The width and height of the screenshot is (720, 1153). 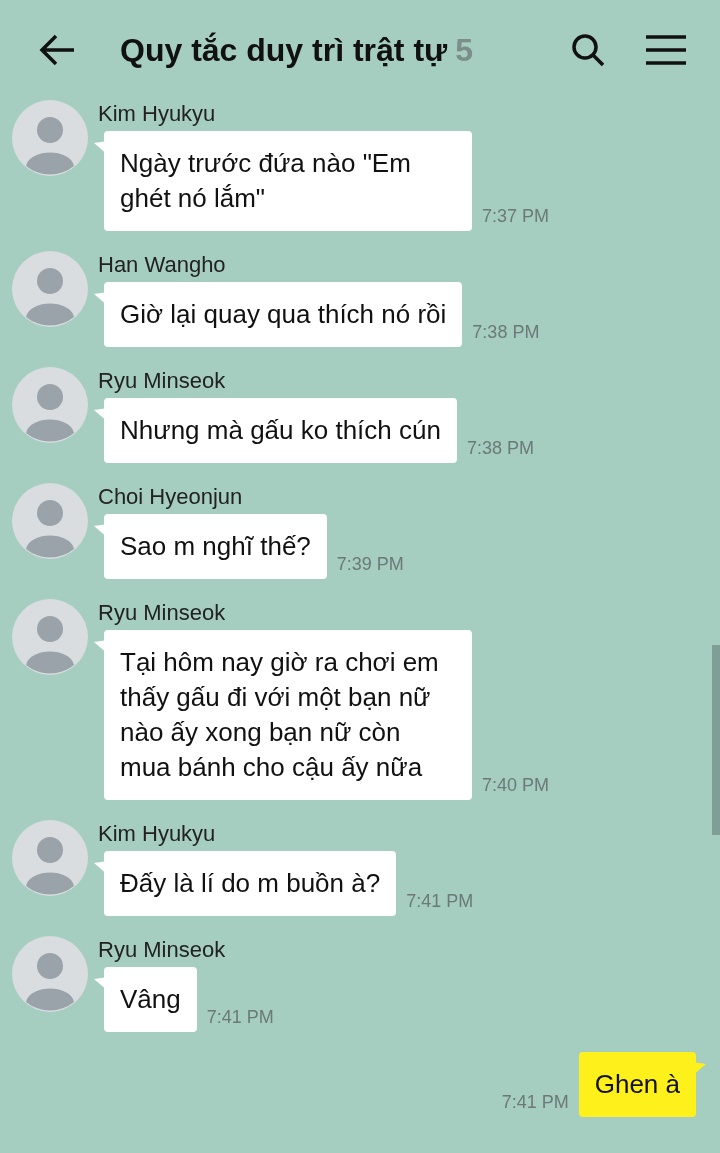 I want to click on scrollbar-icon, so click(x=716, y=740).